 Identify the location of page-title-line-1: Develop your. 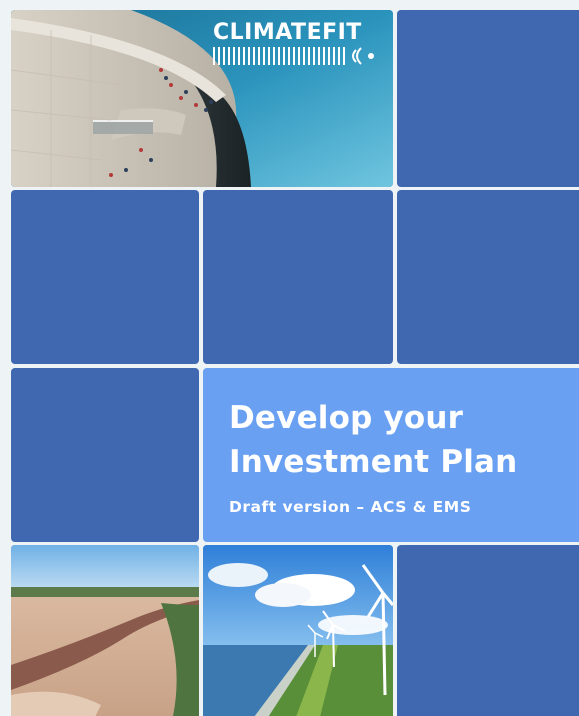
(346, 418).